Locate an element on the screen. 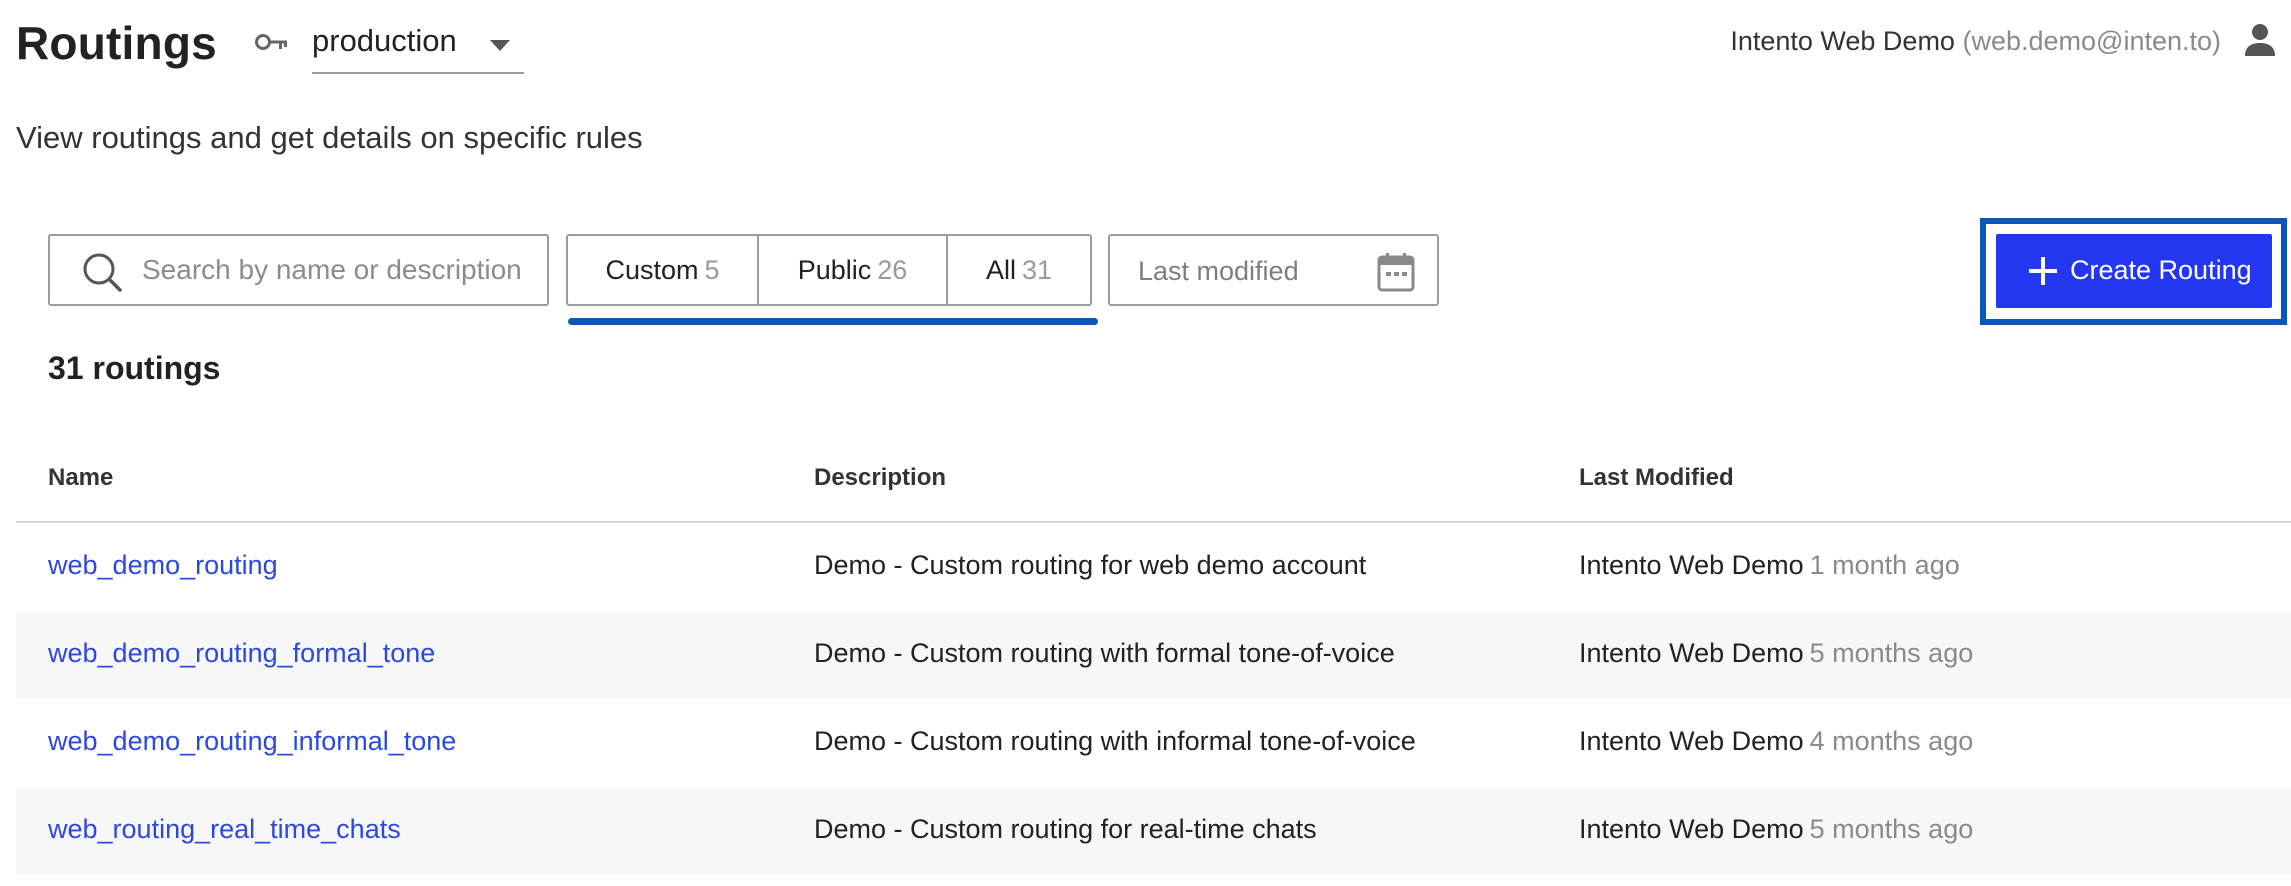 The width and height of the screenshot is (2291, 886). column-header-name: Name is located at coordinates (80, 478).